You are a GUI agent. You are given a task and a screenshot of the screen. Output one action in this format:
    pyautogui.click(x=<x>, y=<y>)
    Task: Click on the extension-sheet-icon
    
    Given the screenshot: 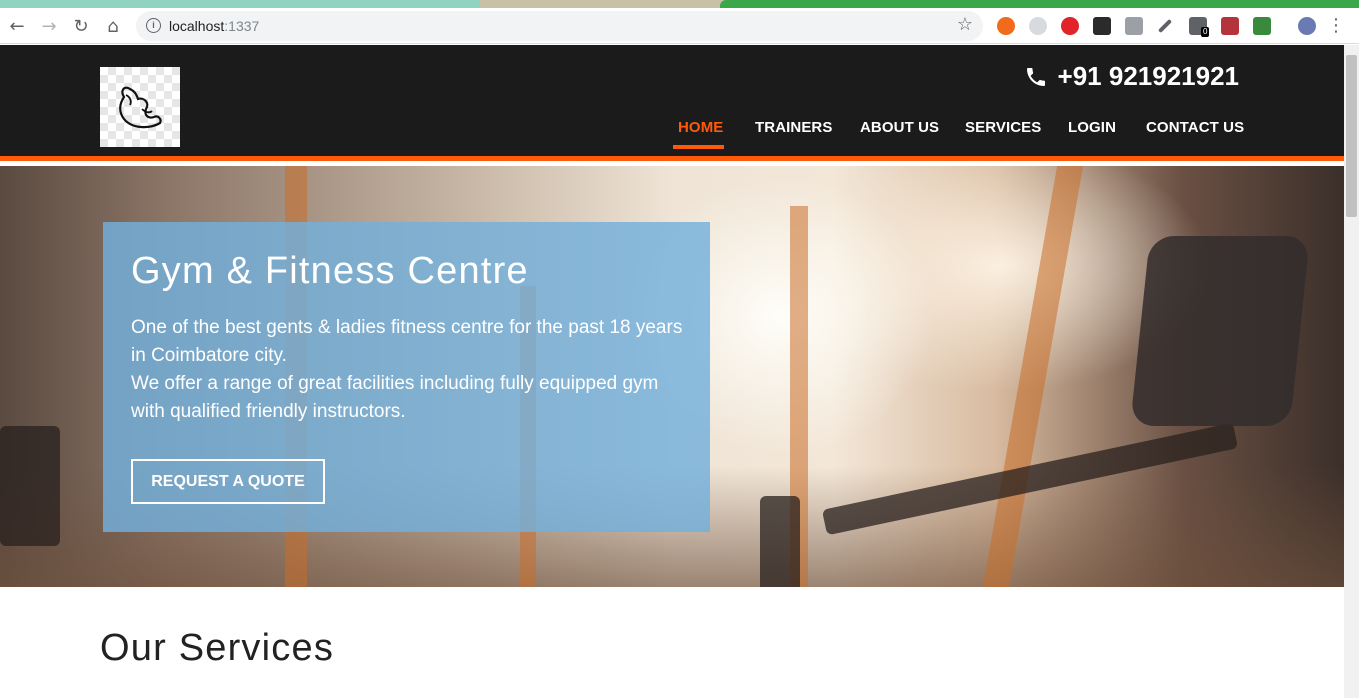 What is the action you would take?
    pyautogui.click(x=1262, y=26)
    